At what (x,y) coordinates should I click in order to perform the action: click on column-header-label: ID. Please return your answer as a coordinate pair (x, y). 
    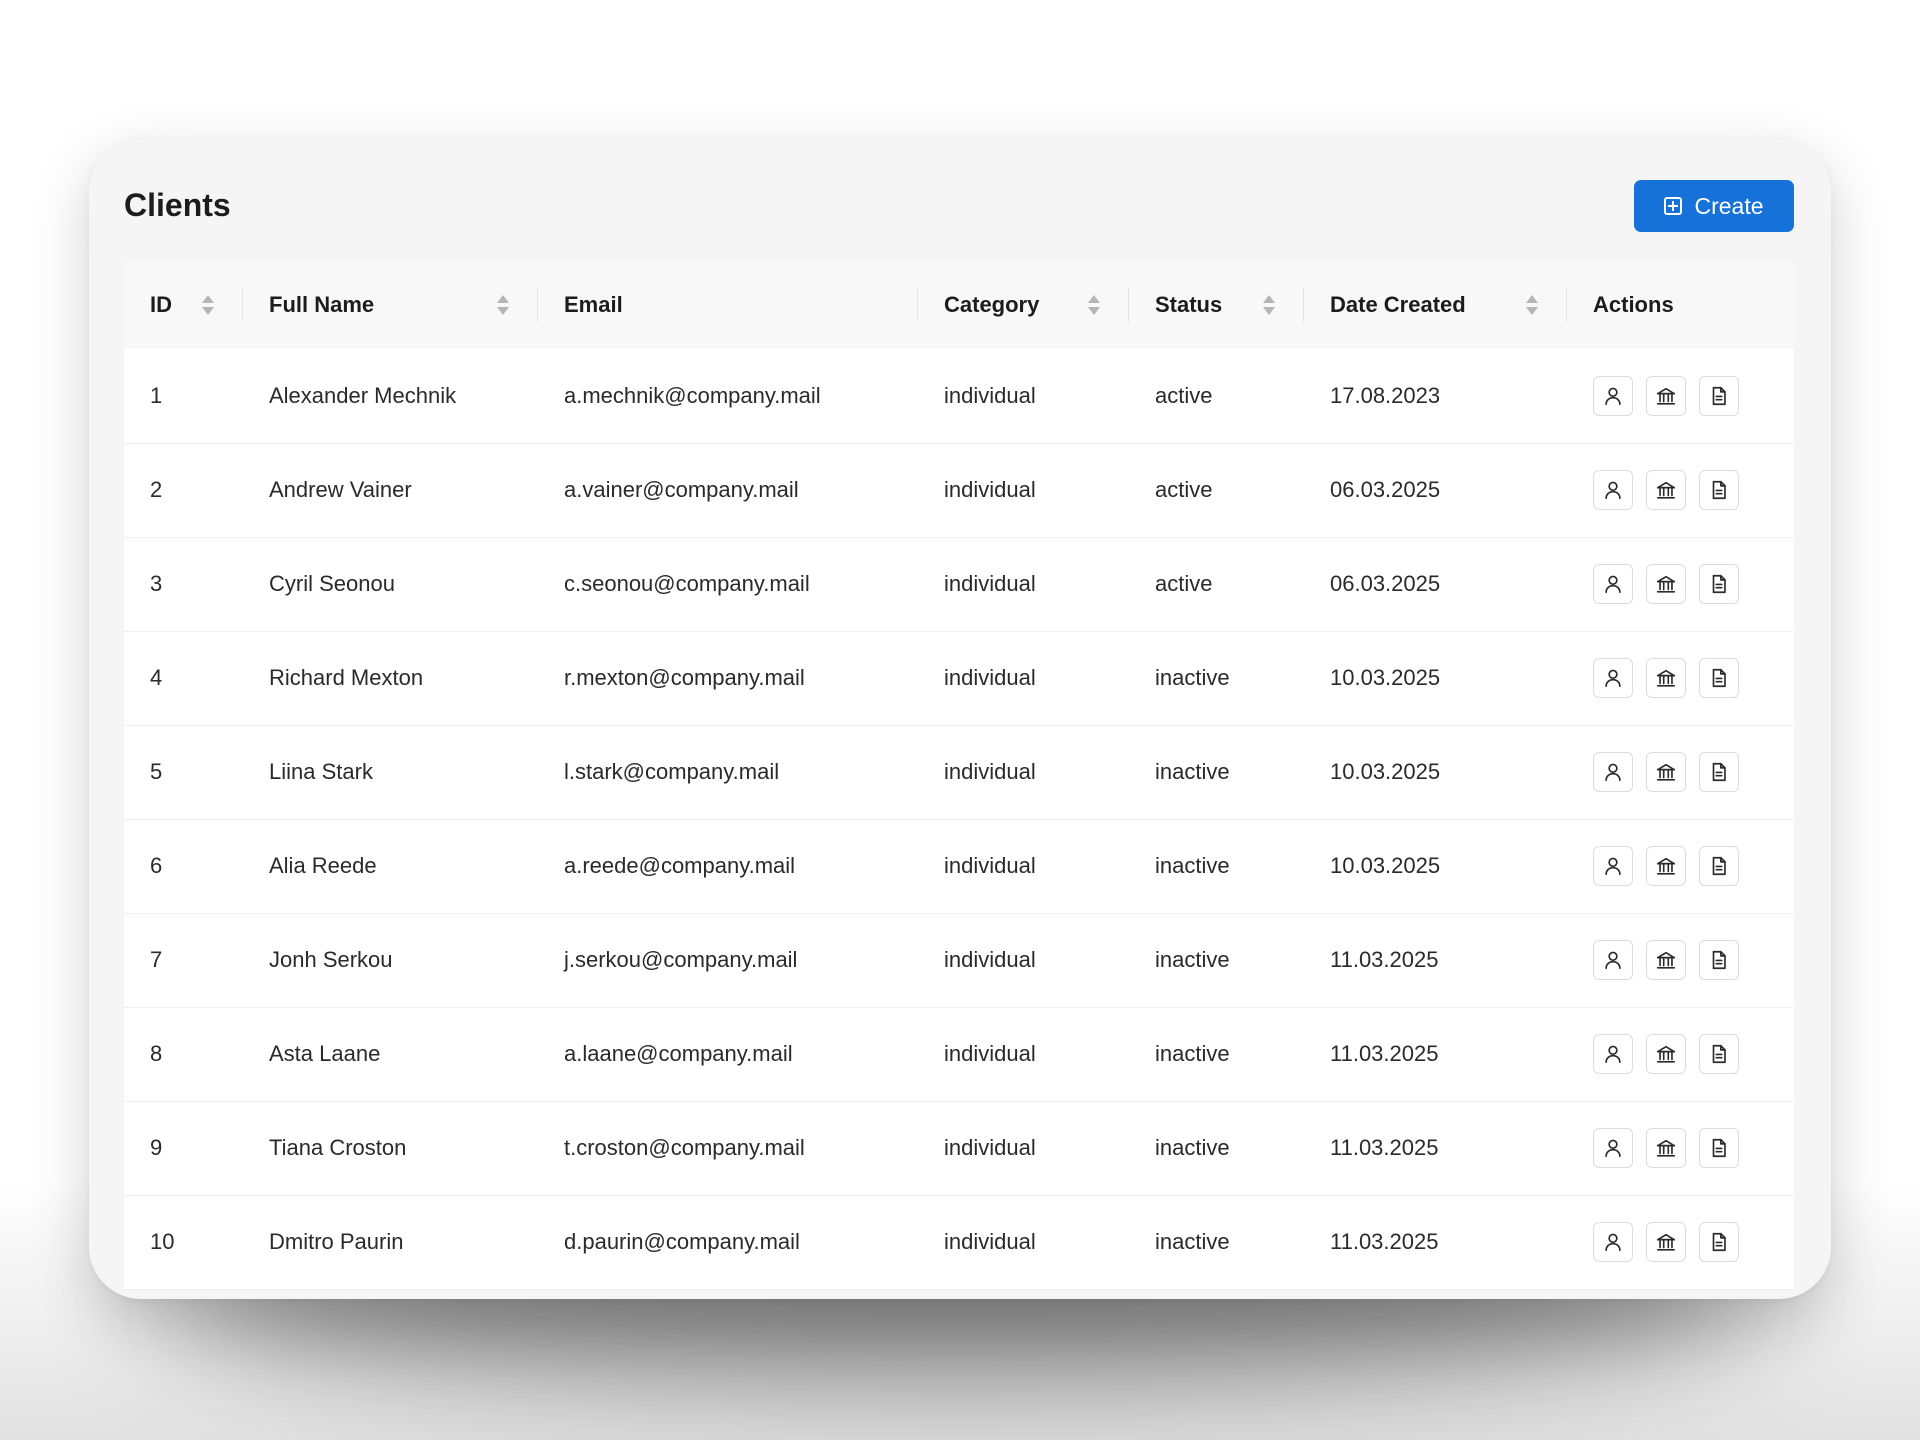
    Looking at the image, I should click on (161, 304).